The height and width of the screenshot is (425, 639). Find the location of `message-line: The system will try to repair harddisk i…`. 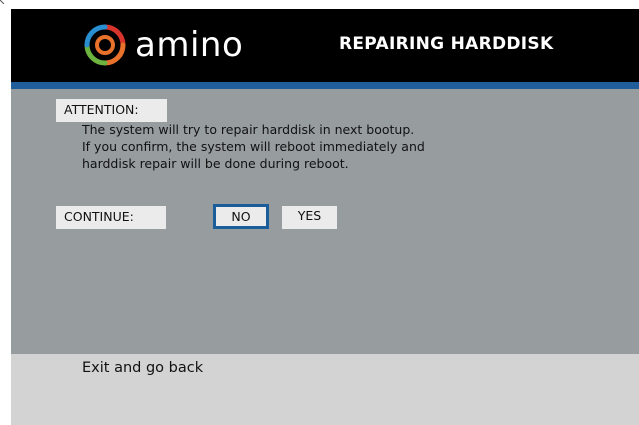

message-line: The system will try to repair harddisk i… is located at coordinates (248, 129).